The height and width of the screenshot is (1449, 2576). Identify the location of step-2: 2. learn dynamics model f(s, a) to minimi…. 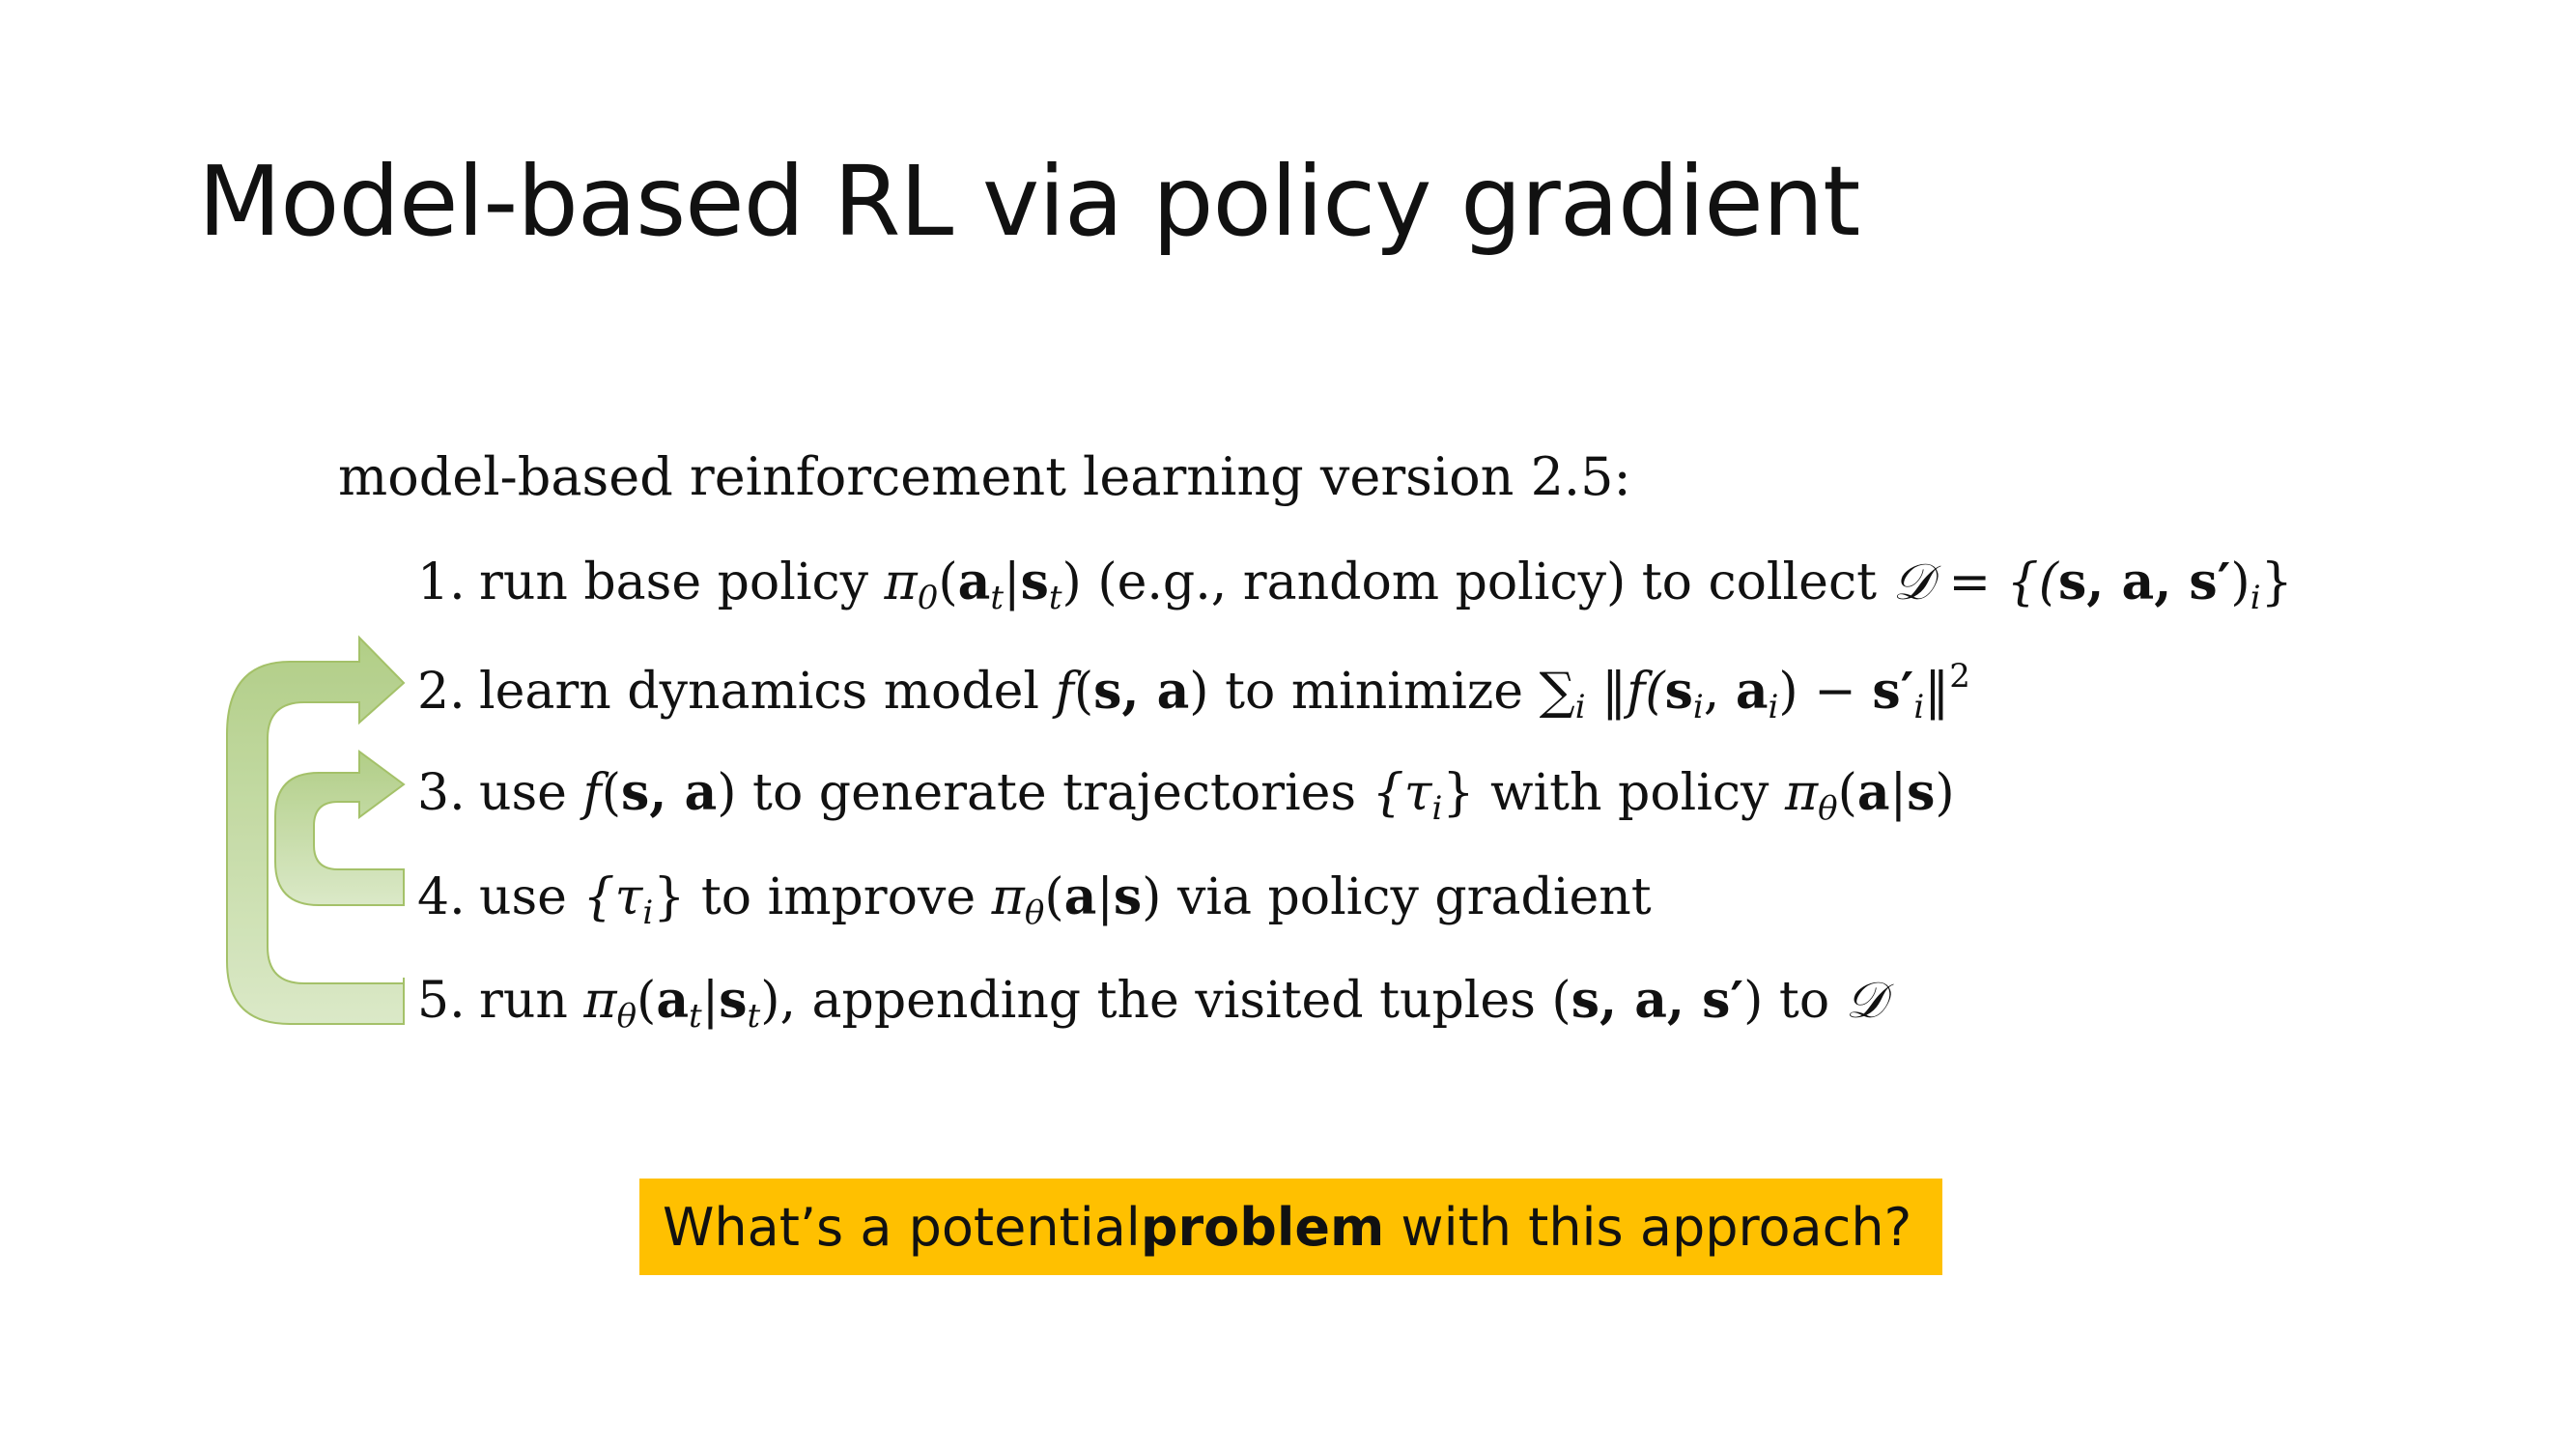
(1193, 691).